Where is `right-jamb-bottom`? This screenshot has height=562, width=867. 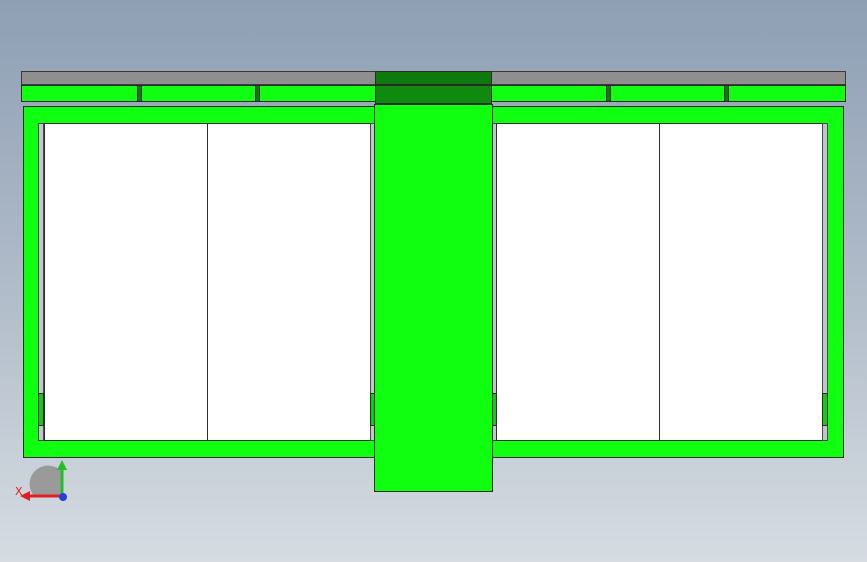
right-jamb-bottom is located at coordinates (825, 409).